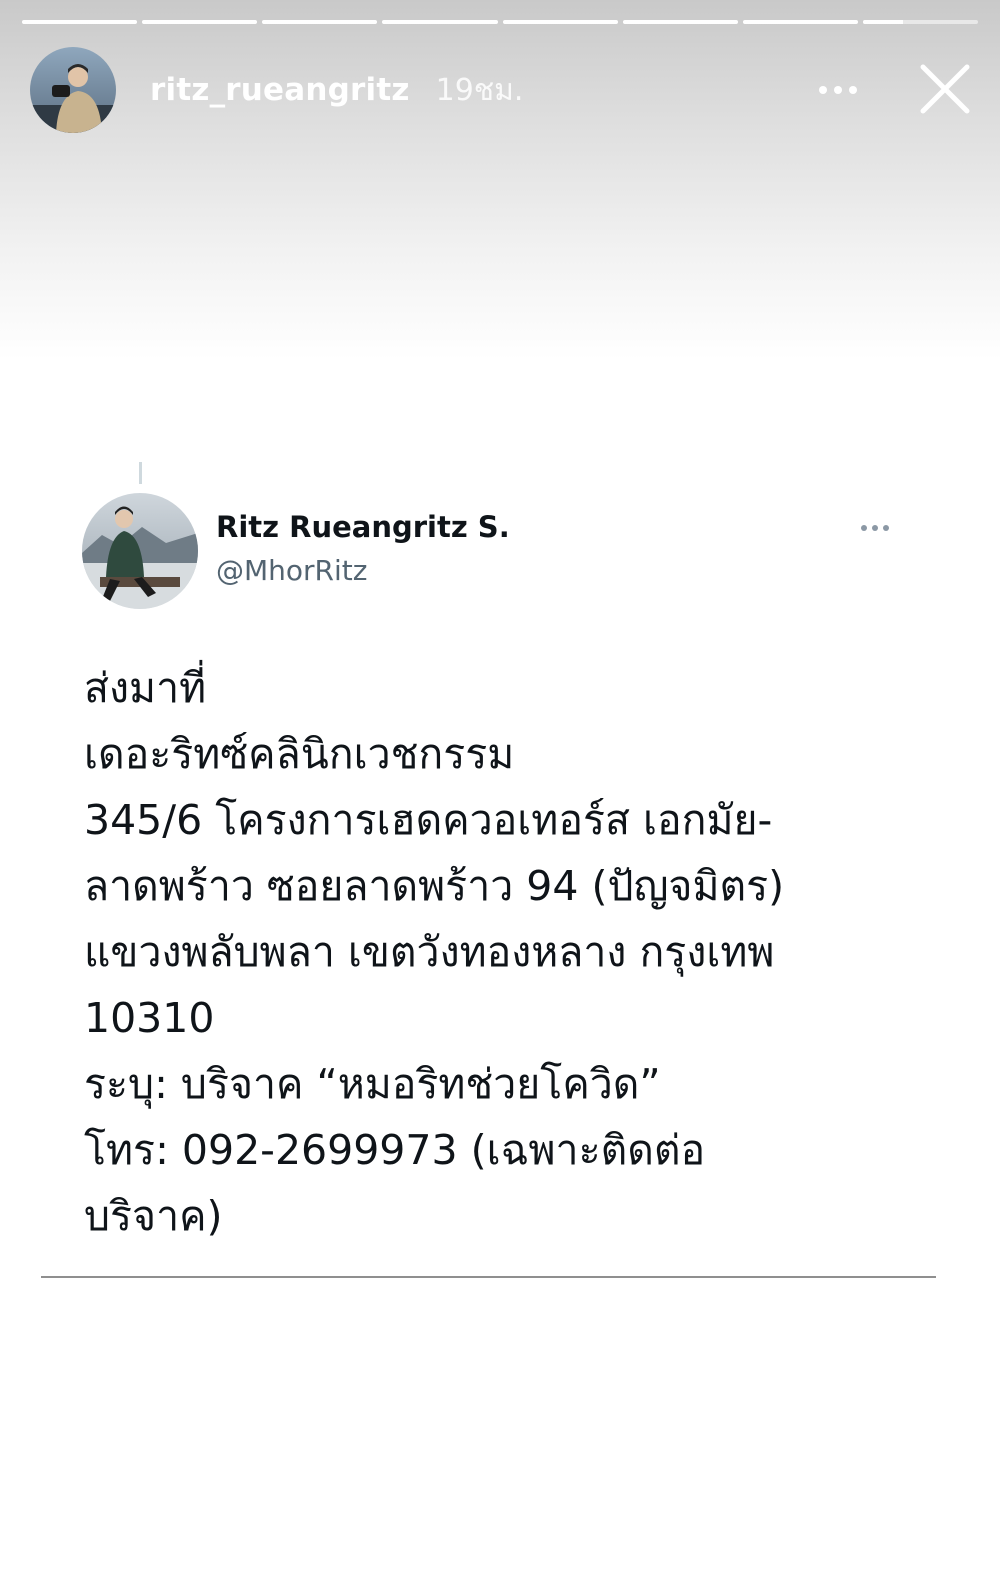  I want to click on tweet-display-name: Ritz Rueangritz S., so click(363, 527).